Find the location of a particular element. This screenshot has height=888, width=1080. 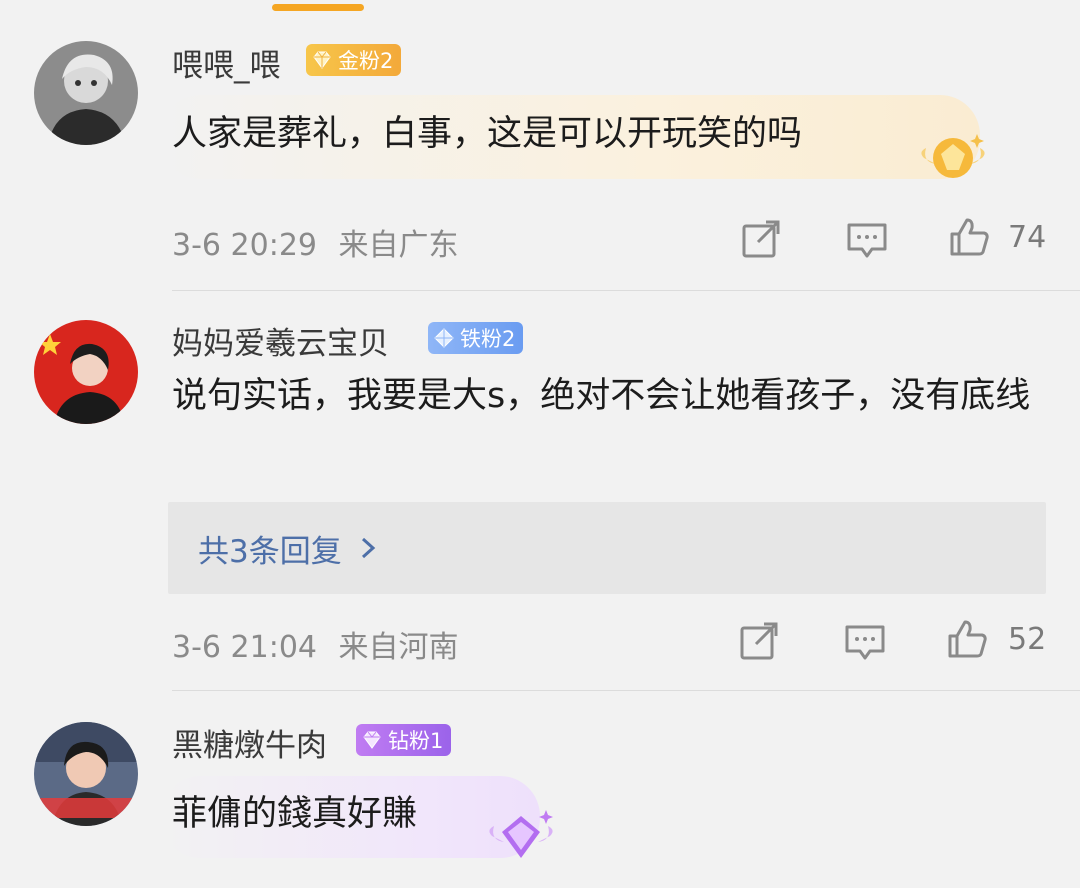

diamond-gem-icon is located at coordinates (372, 740).